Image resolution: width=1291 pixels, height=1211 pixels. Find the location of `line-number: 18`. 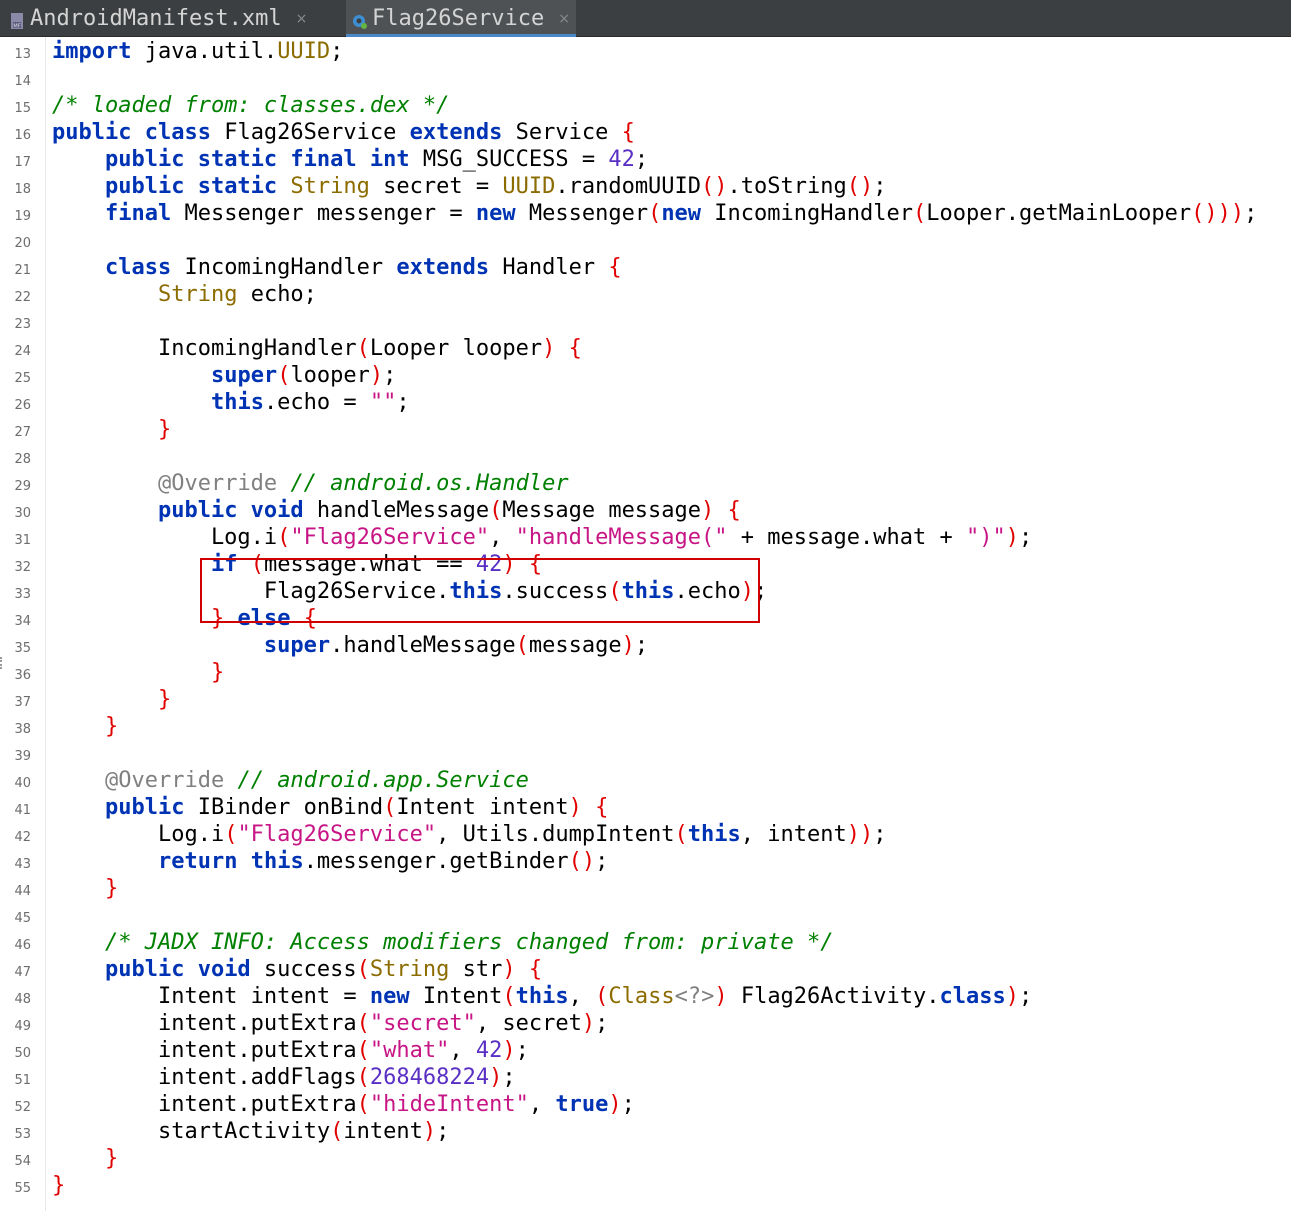

line-number: 18 is located at coordinates (22, 189).